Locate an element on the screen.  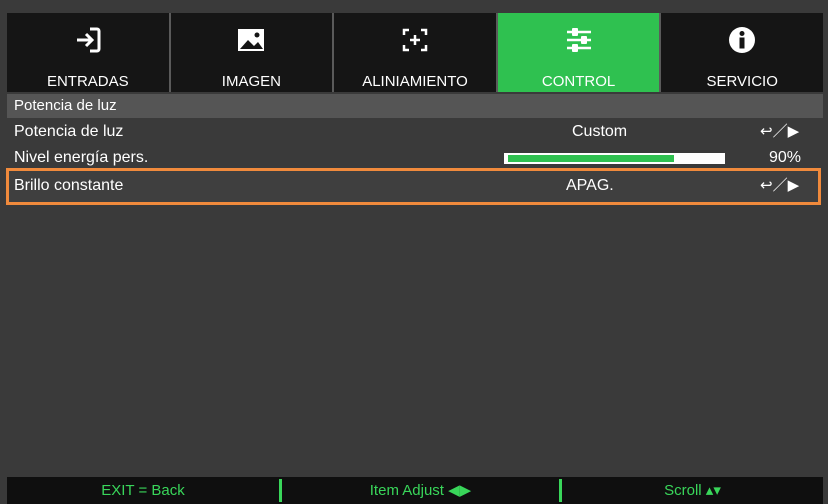
menu-row-potencia-de-luz: Potencia de luz Custom ↩／▶ is located at coordinates (415, 132).